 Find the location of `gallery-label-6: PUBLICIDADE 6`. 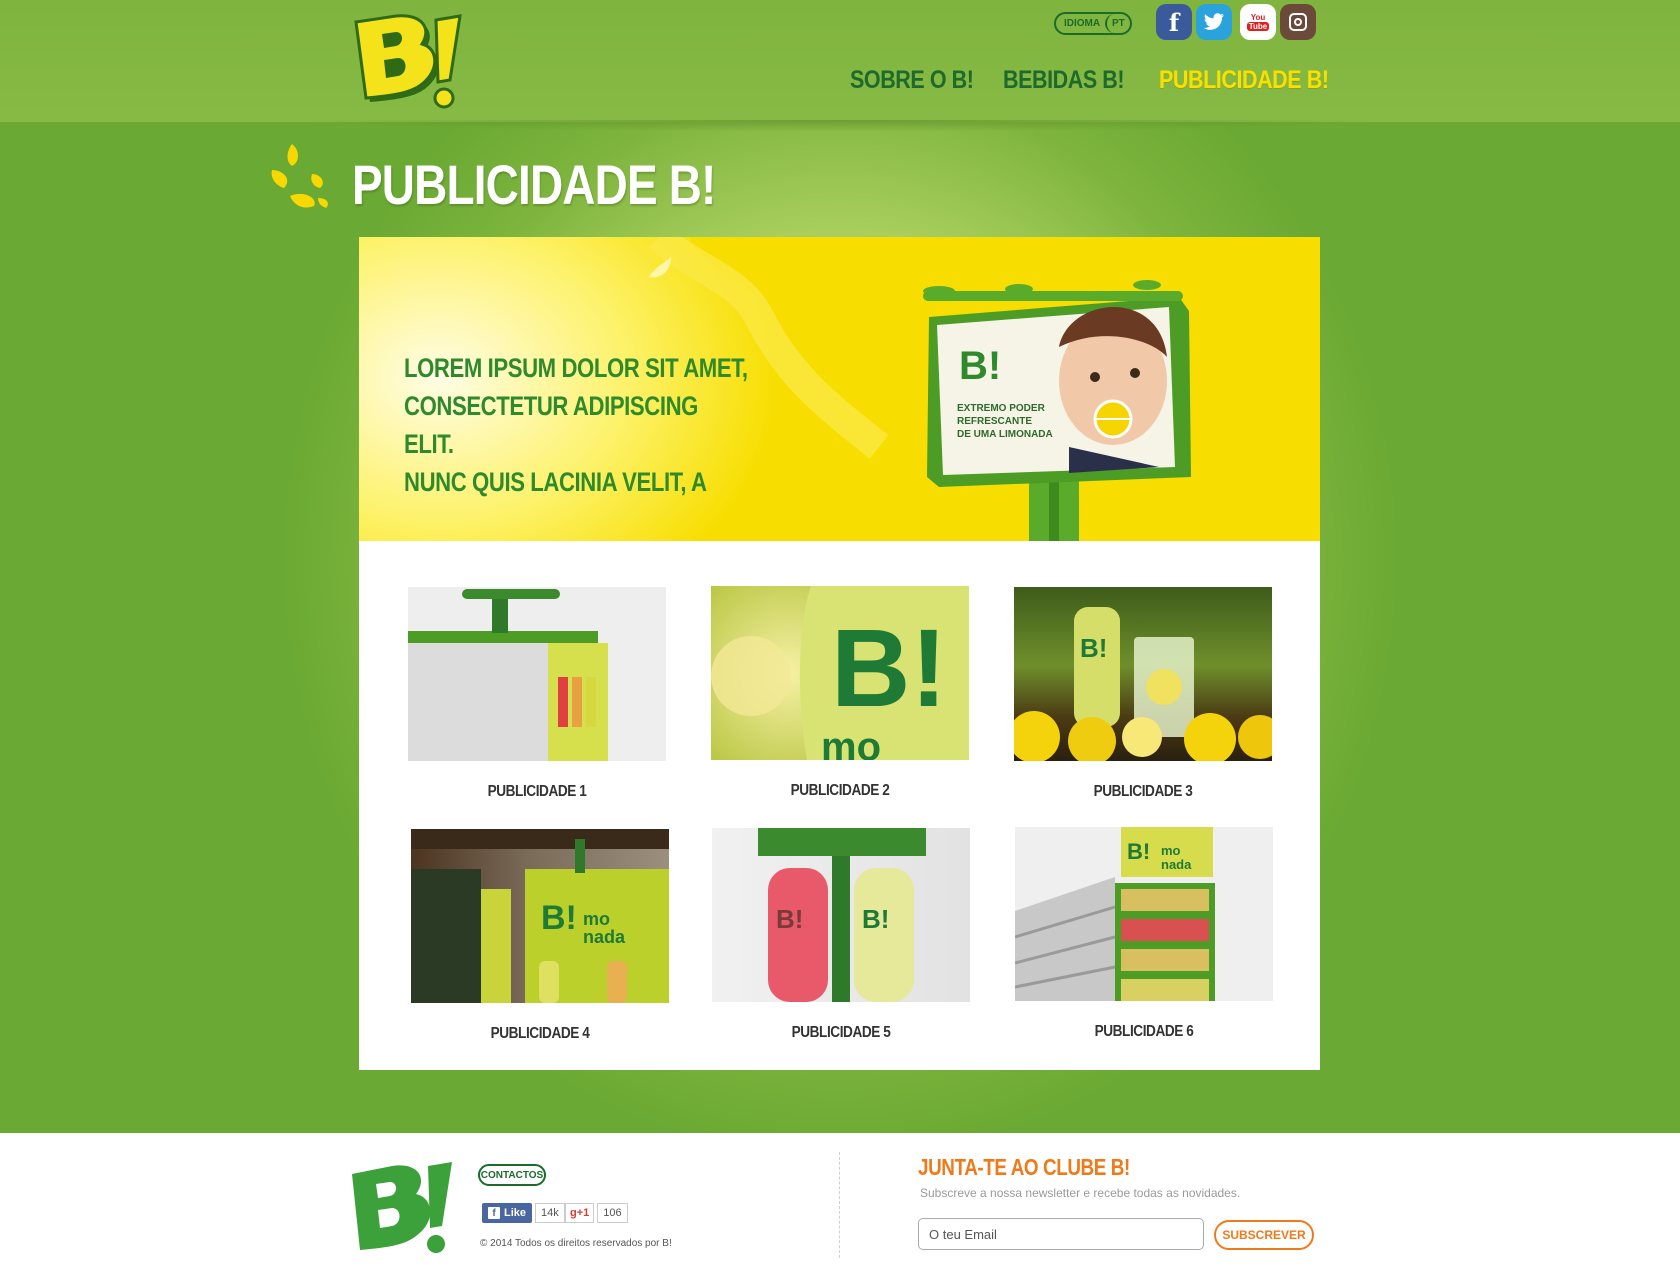

gallery-label-6: PUBLICIDADE 6 is located at coordinates (1143, 1032).